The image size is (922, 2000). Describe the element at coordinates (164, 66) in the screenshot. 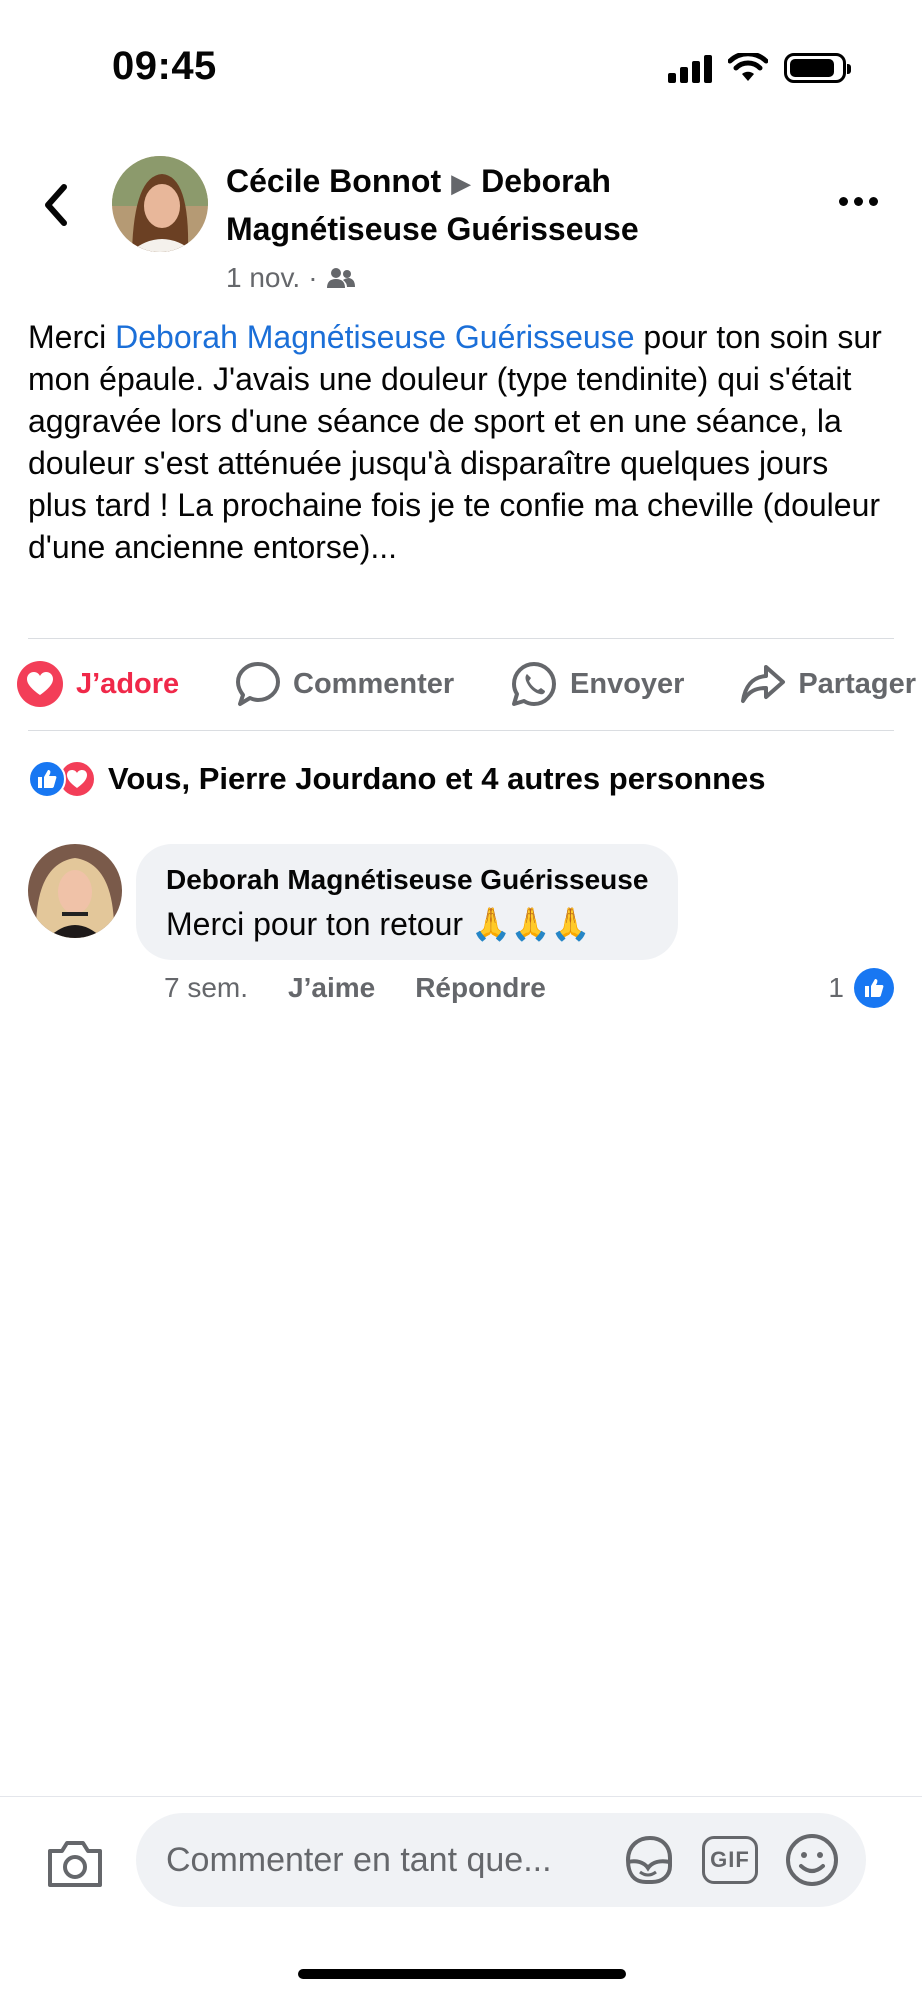

I see `status-time: 09:45` at that location.